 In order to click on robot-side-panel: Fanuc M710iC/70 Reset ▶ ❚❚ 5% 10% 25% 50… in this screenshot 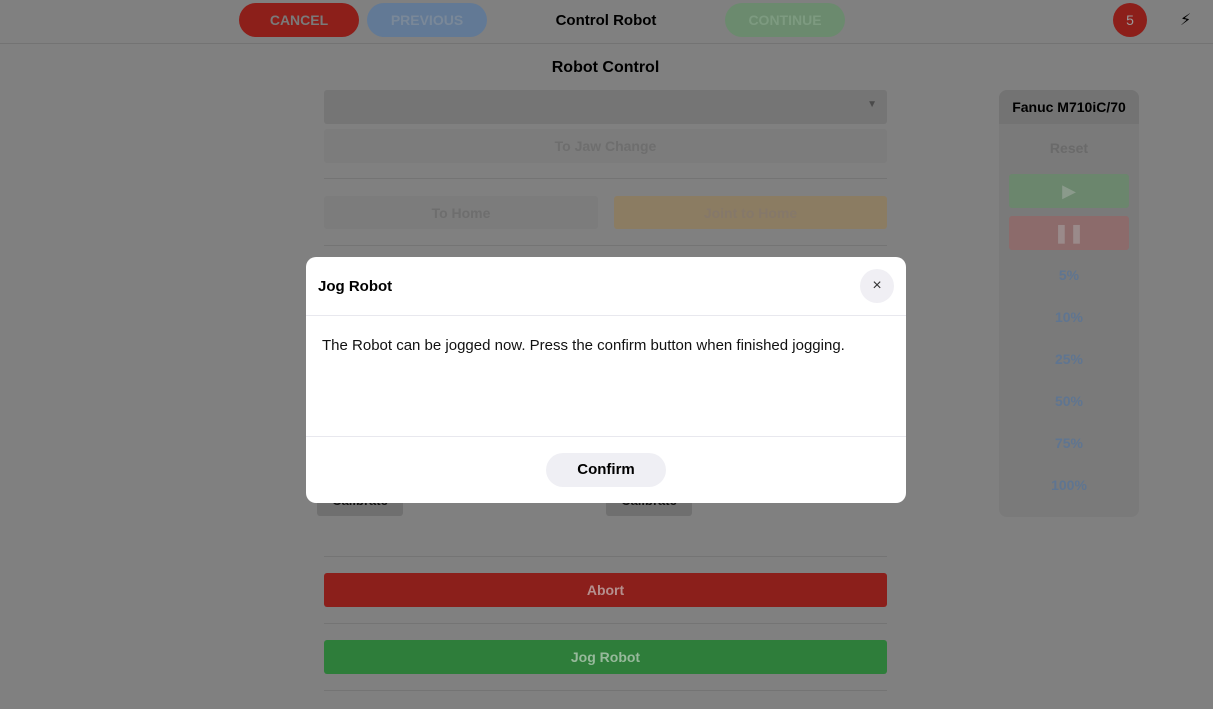, I will do `click(1069, 303)`.